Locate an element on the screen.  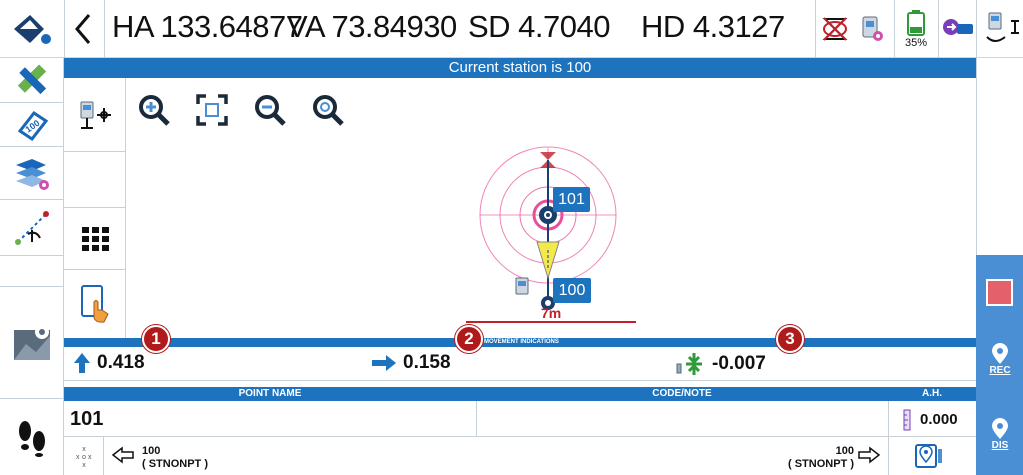
grid-dots-icon is located at coordinates (95, 238).